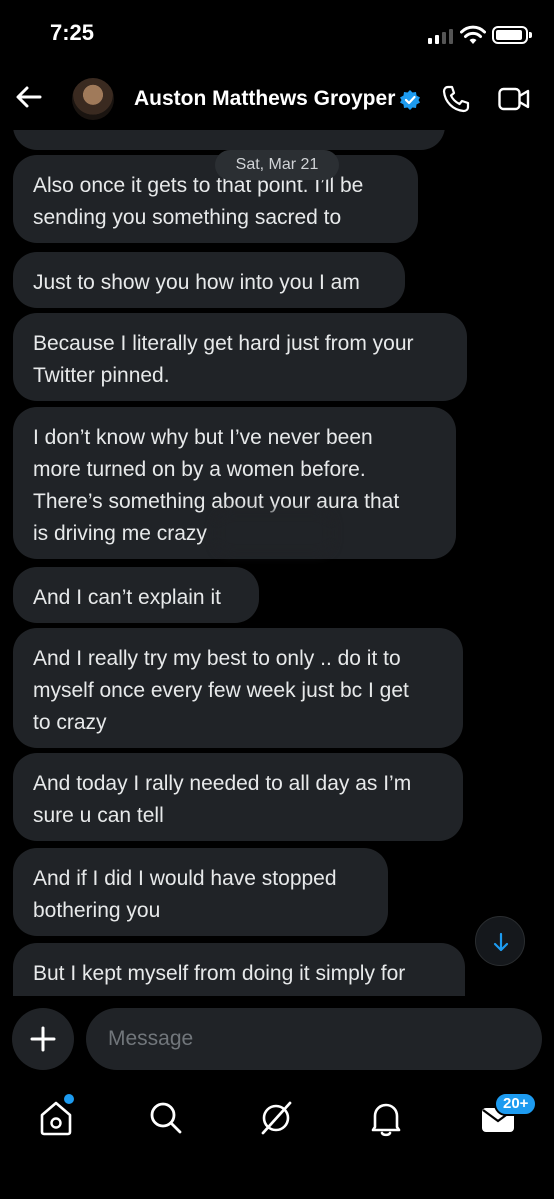 The width and height of the screenshot is (554, 1199). I want to click on battery-icon, so click(512, 35).